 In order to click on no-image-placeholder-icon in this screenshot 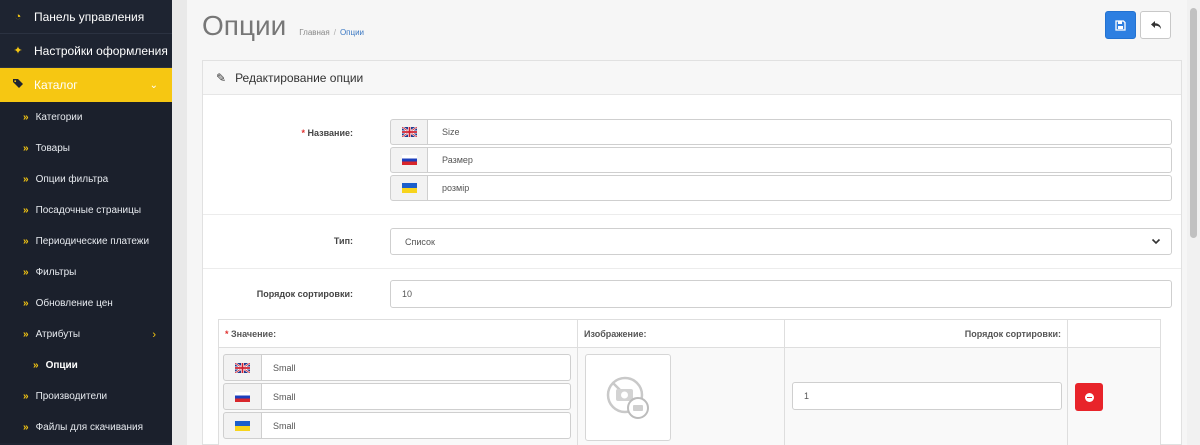, I will do `click(627, 397)`.